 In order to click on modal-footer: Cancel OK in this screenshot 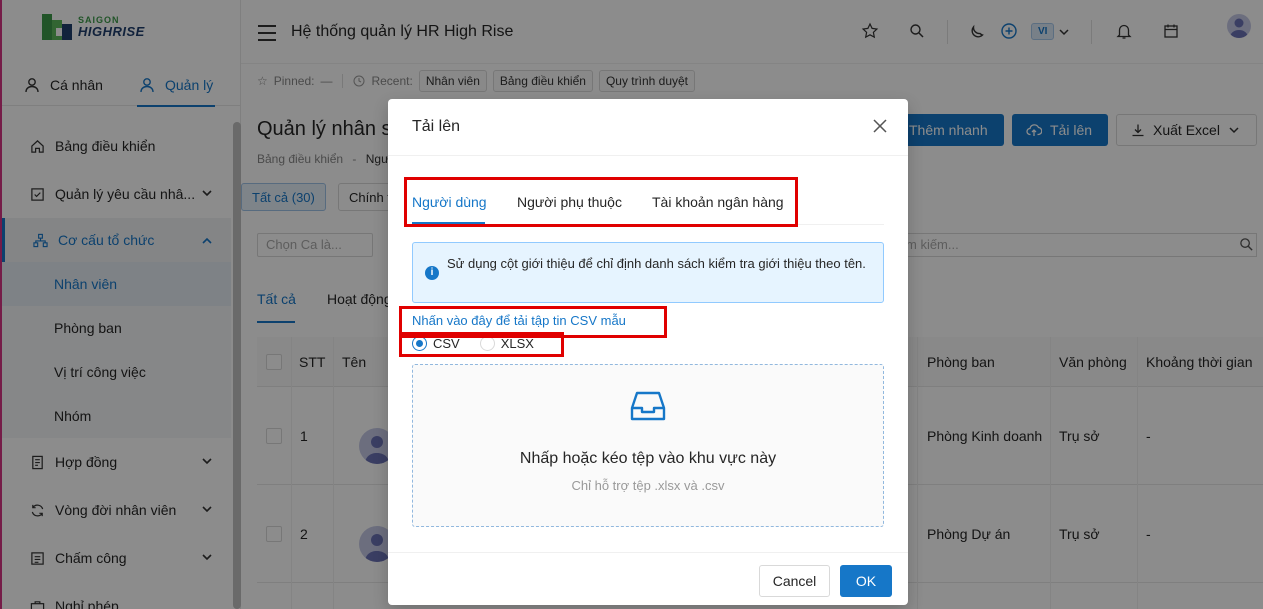, I will do `click(648, 578)`.